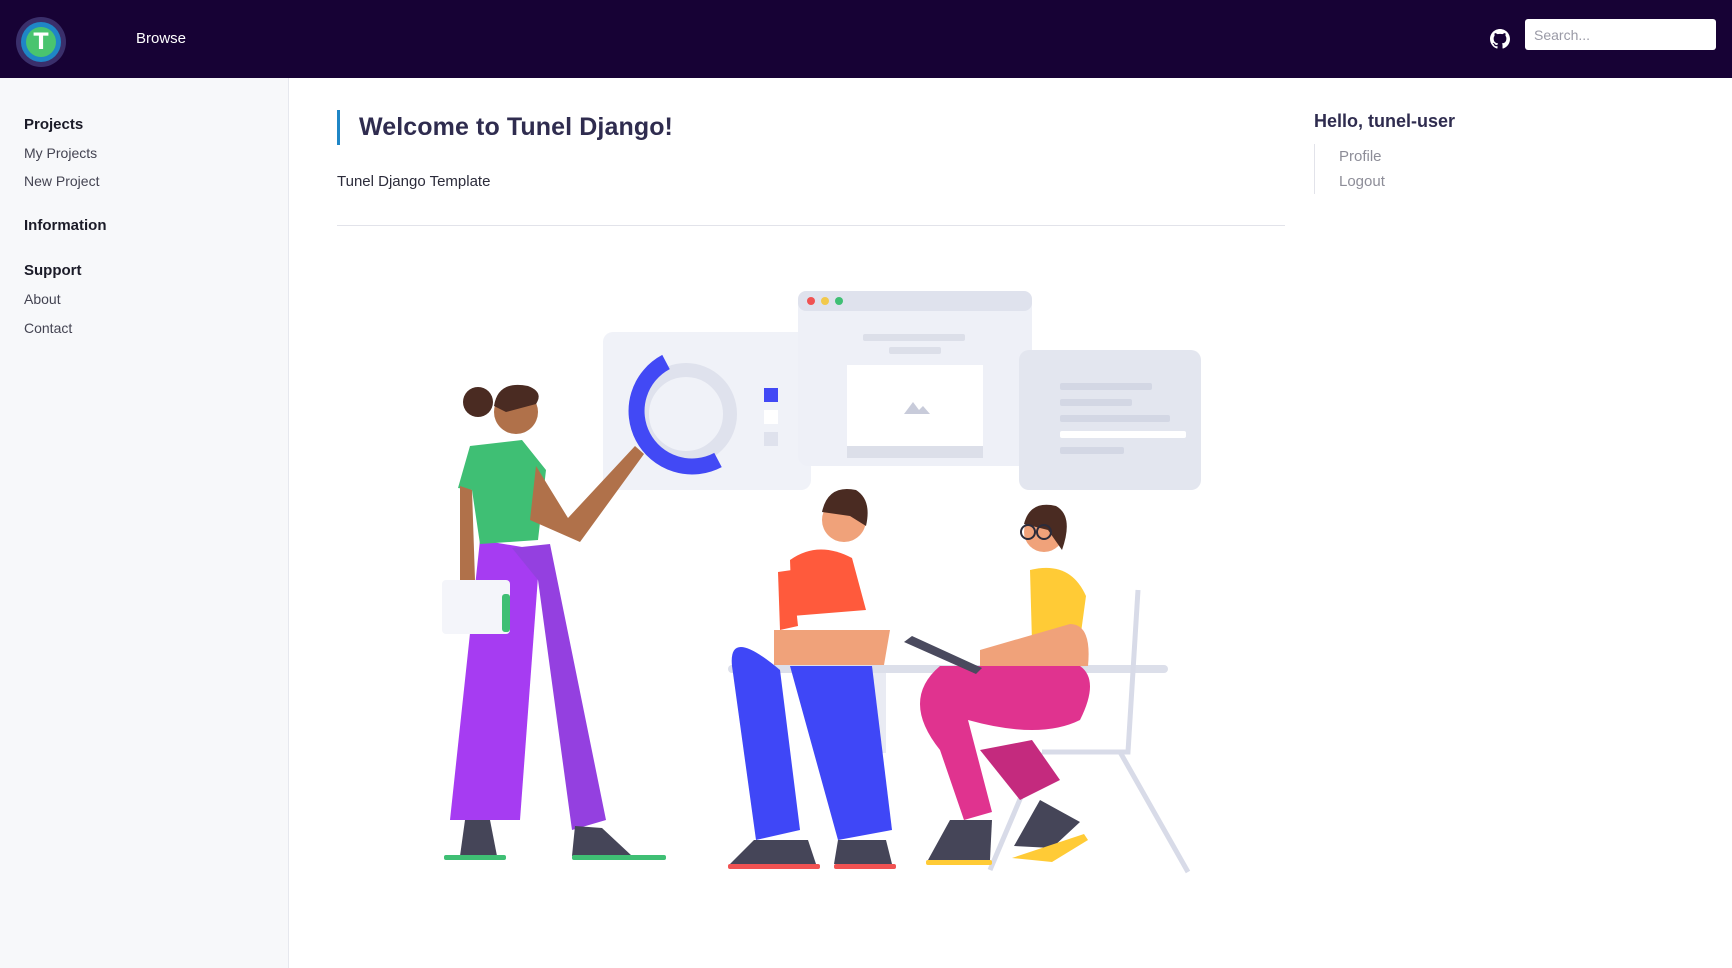 This screenshot has width=1732, height=968. Describe the element at coordinates (1385, 121) in the screenshot. I see `user-greeting: Hello, tunel-user` at that location.